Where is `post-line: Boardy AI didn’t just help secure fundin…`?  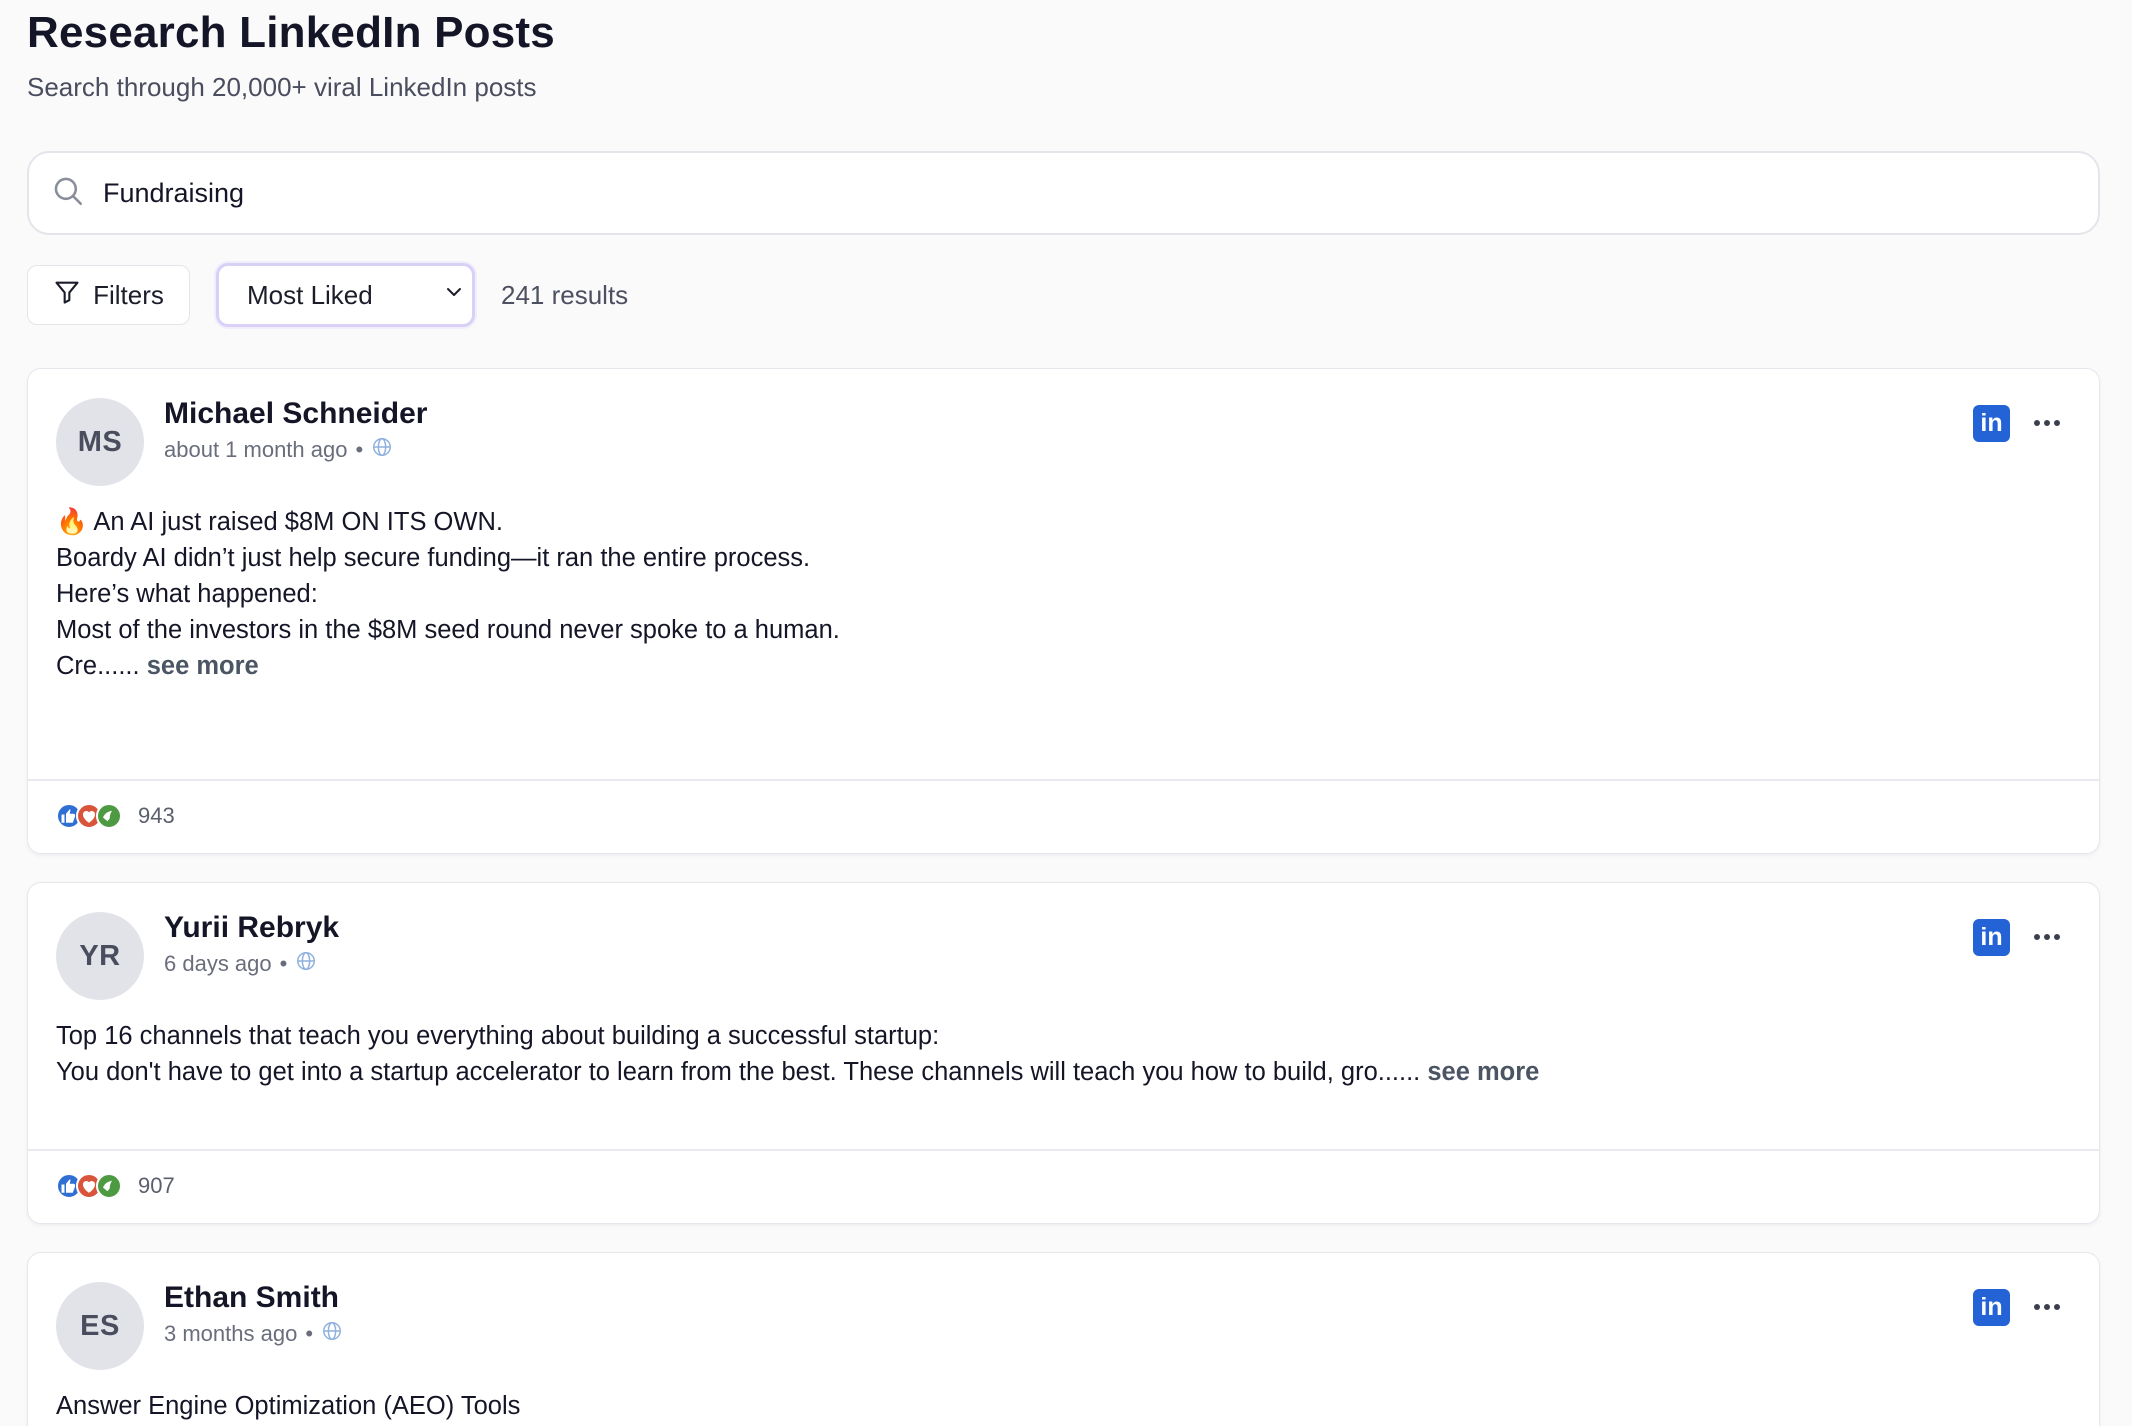 post-line: Boardy AI didn’t just help secure fundin… is located at coordinates (433, 558).